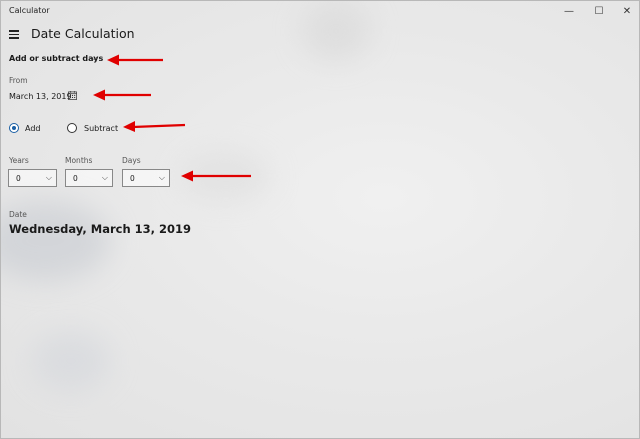  I want to click on subtract-radio, so click(72, 128).